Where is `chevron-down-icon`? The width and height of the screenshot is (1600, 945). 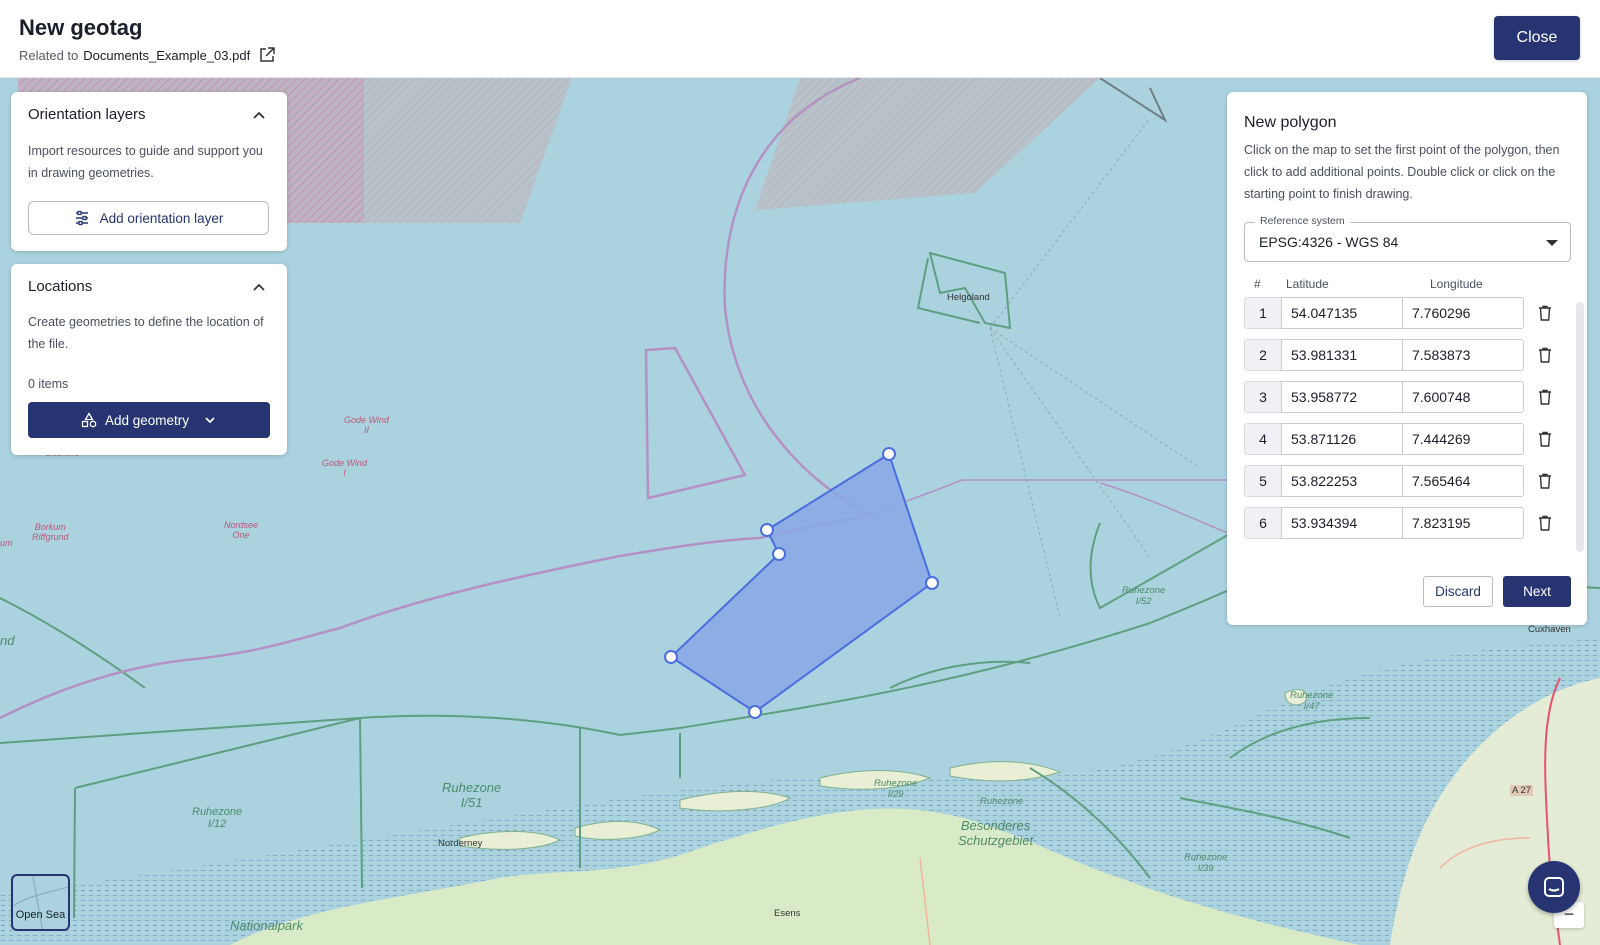 chevron-down-icon is located at coordinates (210, 420).